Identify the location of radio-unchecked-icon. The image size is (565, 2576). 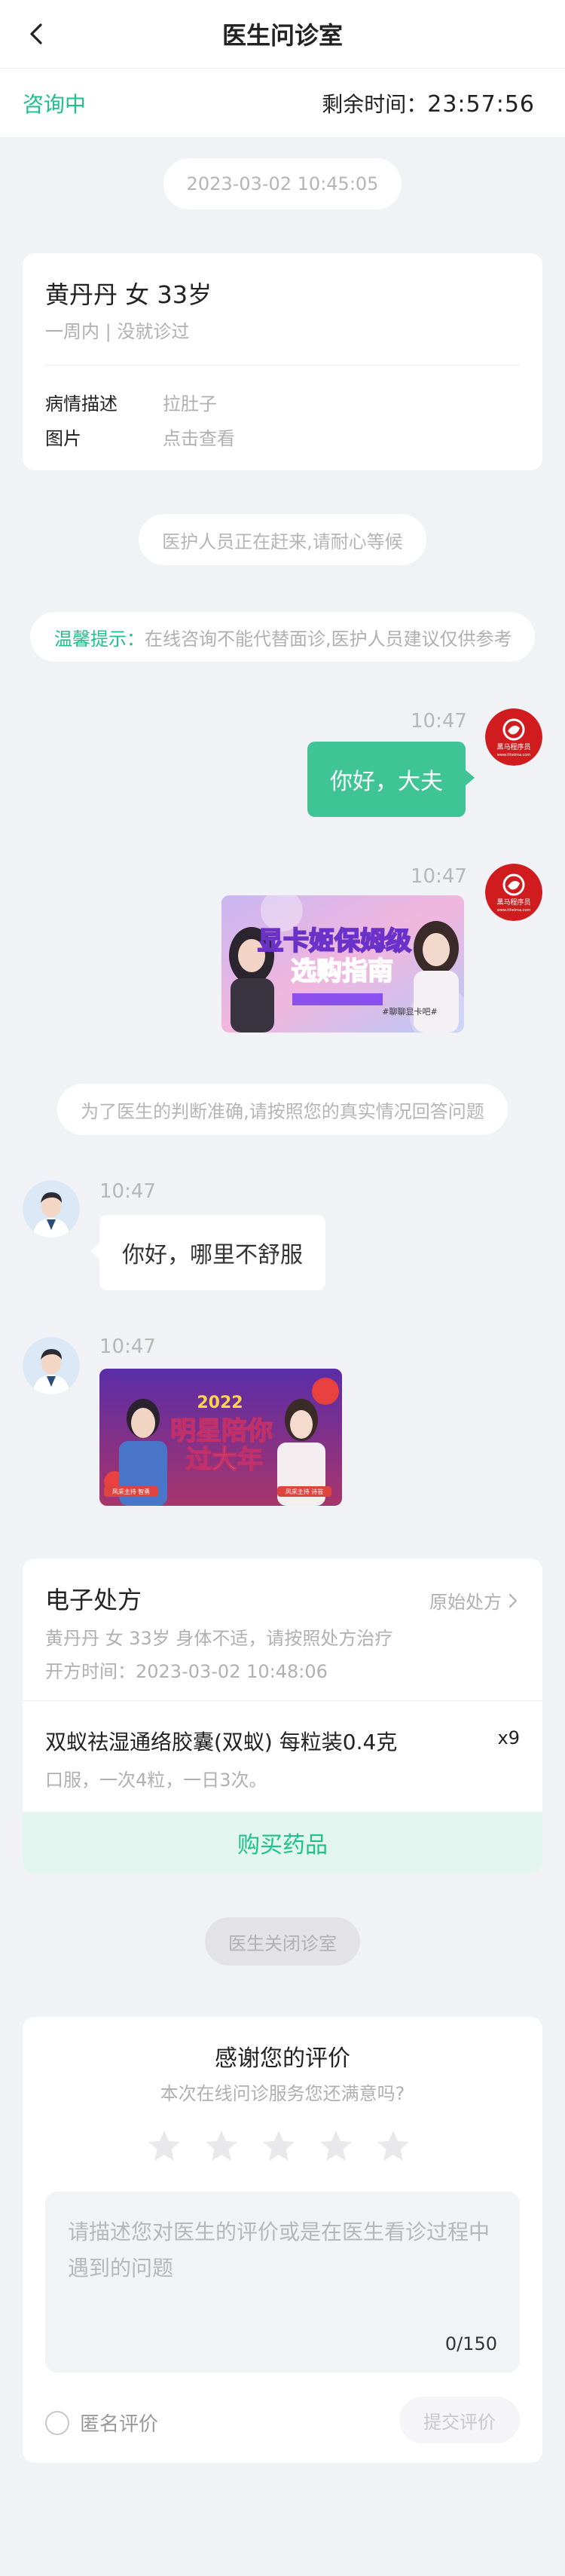
(57, 2422).